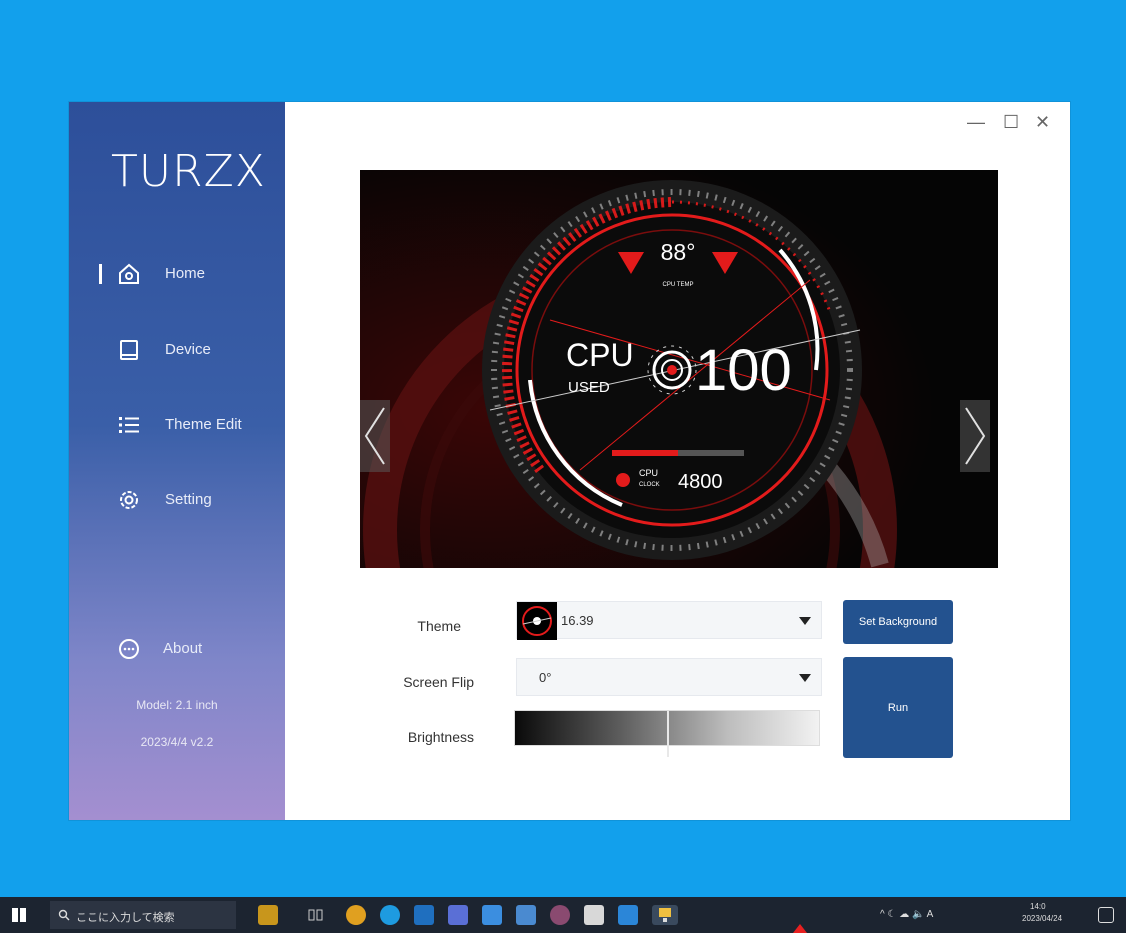 The height and width of the screenshot is (933, 1126). I want to click on sidebar-item-setting: Setting, so click(177, 500).